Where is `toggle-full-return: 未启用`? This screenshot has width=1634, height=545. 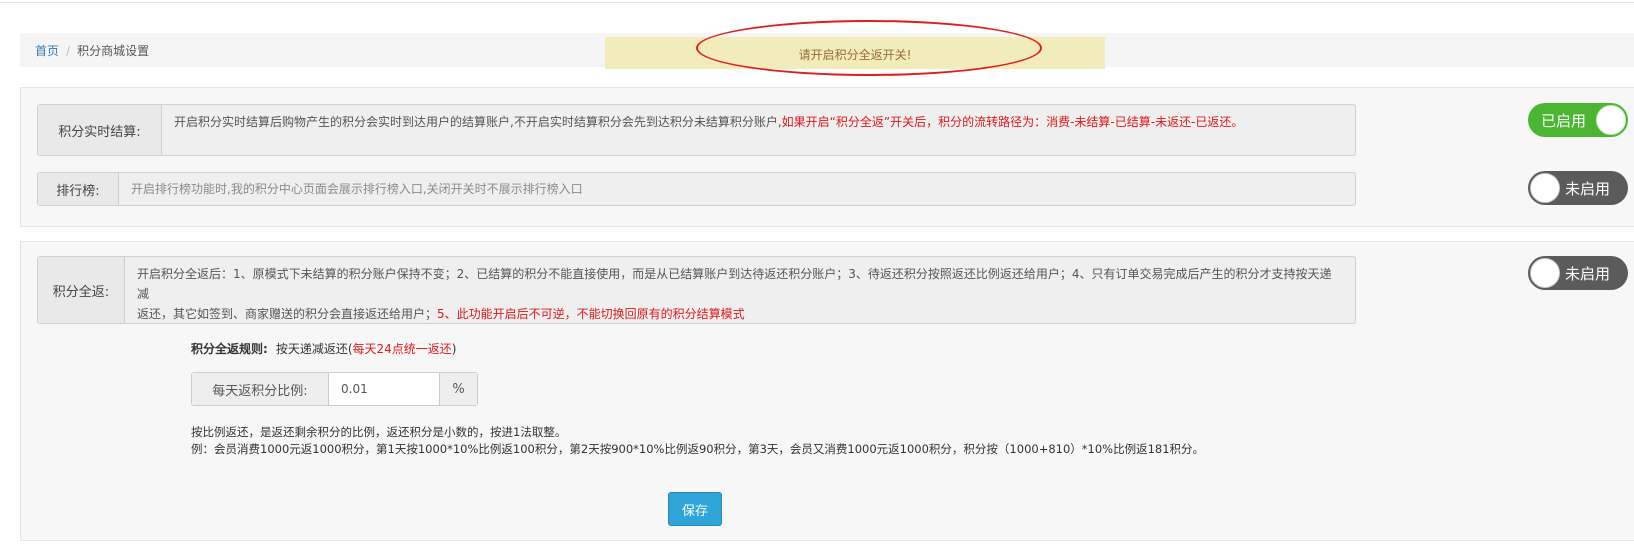 toggle-full-return: 未启用 is located at coordinates (1578, 273).